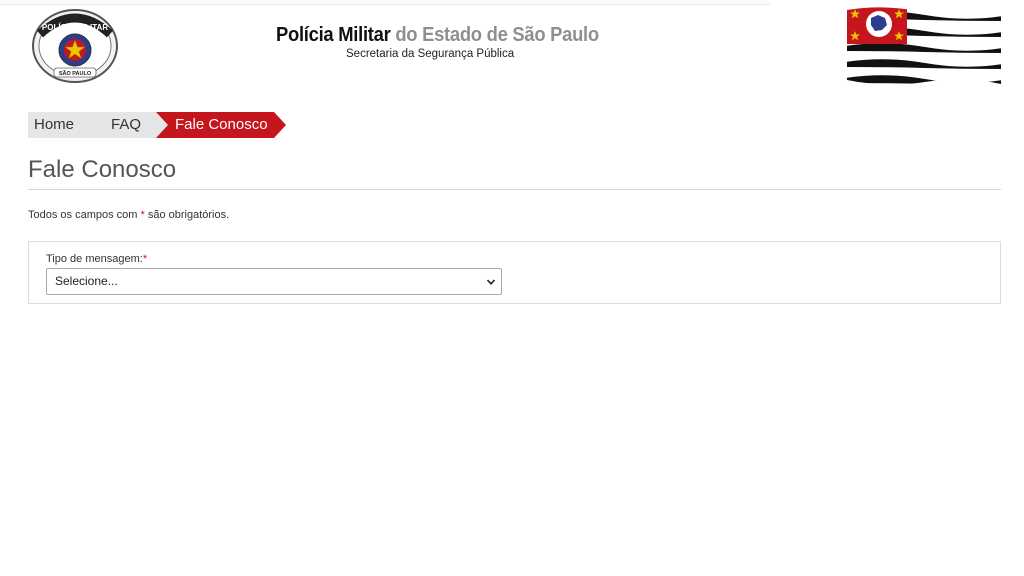 Image resolution: width=1024 pixels, height=576 pixels. What do you see at coordinates (430, 54) in the screenshot?
I see `site-subtitle: Secretaria da Segurança Pública` at bounding box center [430, 54].